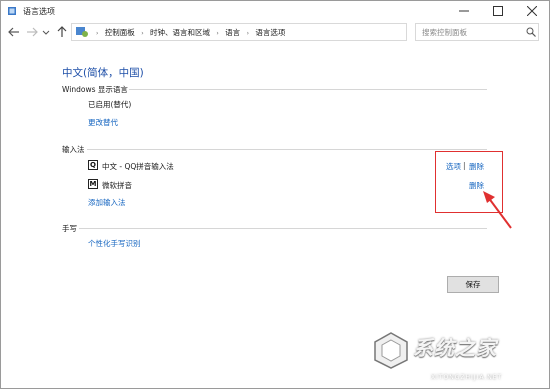 The image size is (550, 389). What do you see at coordinates (93, 184) in the screenshot?
I see `microsoft-pinyin-icon: M` at bounding box center [93, 184].